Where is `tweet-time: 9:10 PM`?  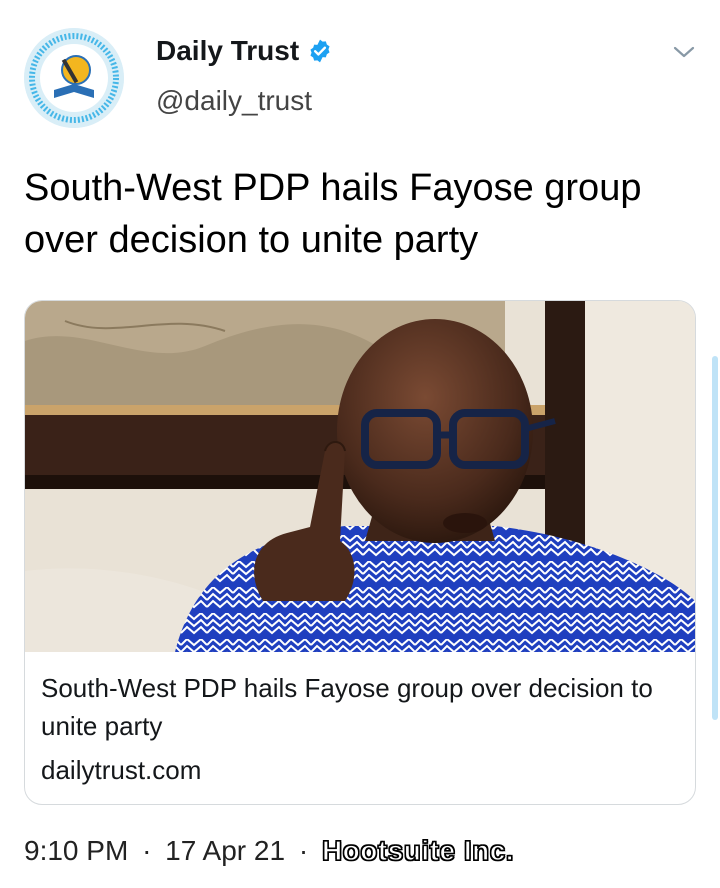
tweet-time: 9:10 PM is located at coordinates (76, 850).